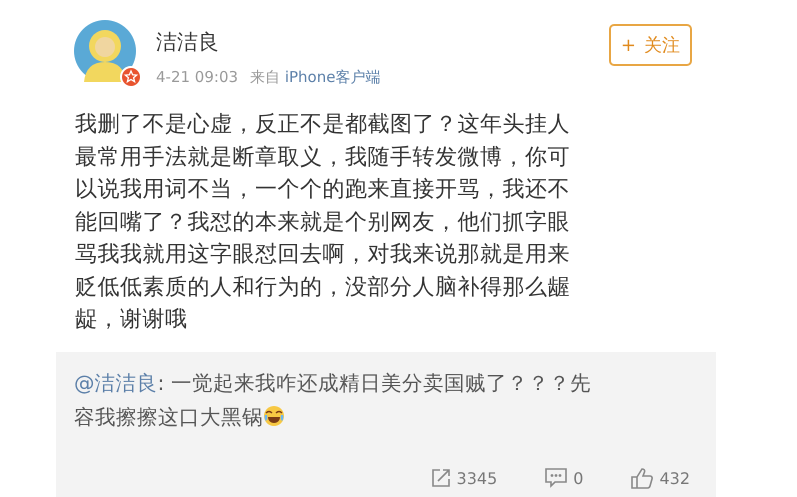 The image size is (797, 497). I want to click on follow-button: + 关注, so click(650, 45).